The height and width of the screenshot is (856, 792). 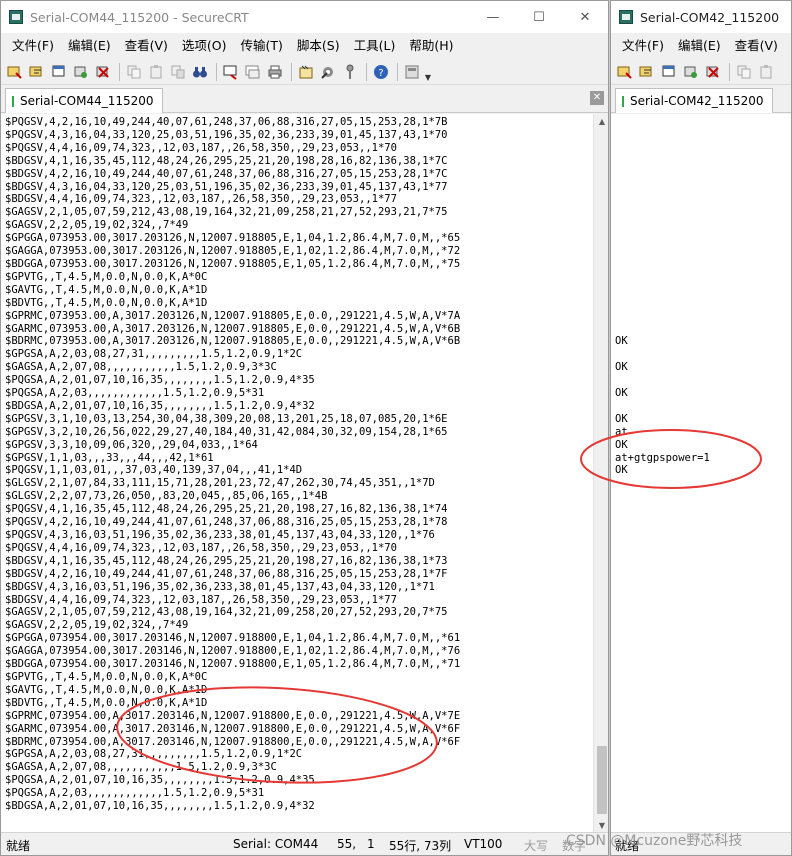 I want to click on maximize-button: ☐, so click(x=539, y=17).